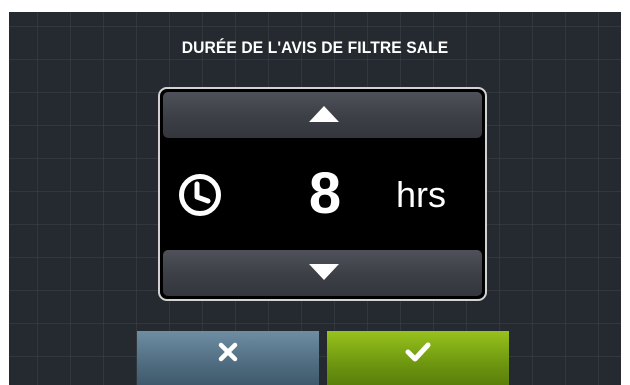 This screenshot has width=630, height=385. I want to click on cancel-button, so click(228, 358).